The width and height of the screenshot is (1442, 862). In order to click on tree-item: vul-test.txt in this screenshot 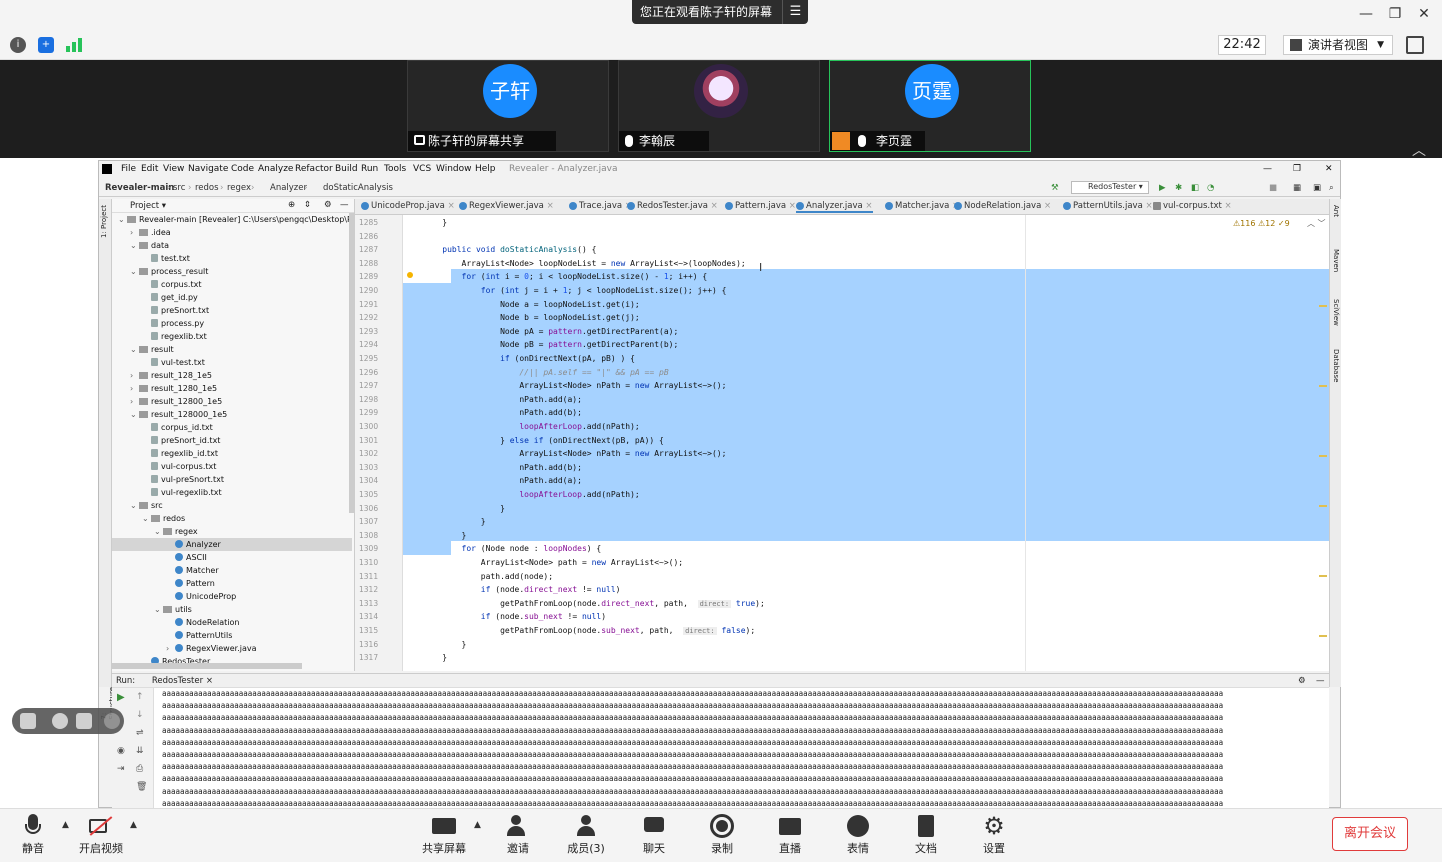, I will do `click(232, 362)`.